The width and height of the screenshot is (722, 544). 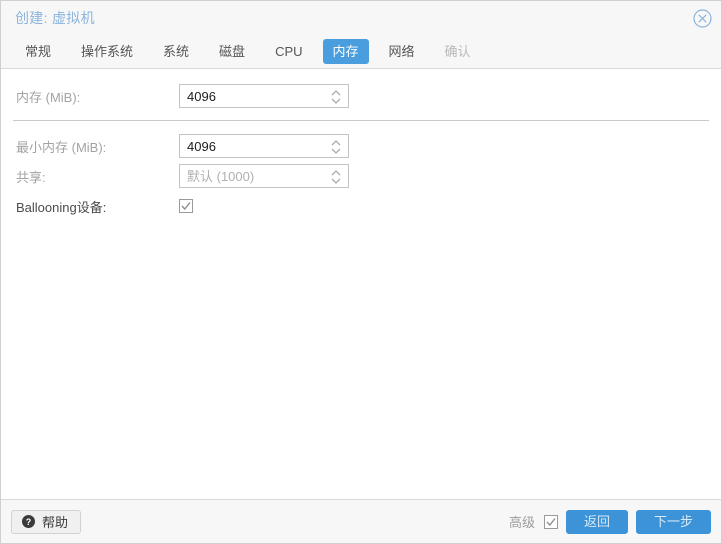 I want to click on ballooning-checkbox, so click(x=186, y=206).